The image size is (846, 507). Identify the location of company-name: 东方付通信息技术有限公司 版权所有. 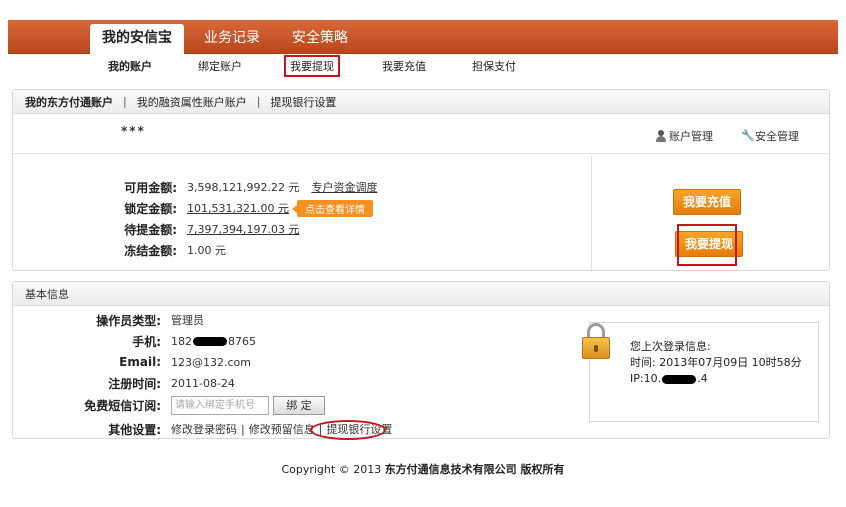
(474, 469).